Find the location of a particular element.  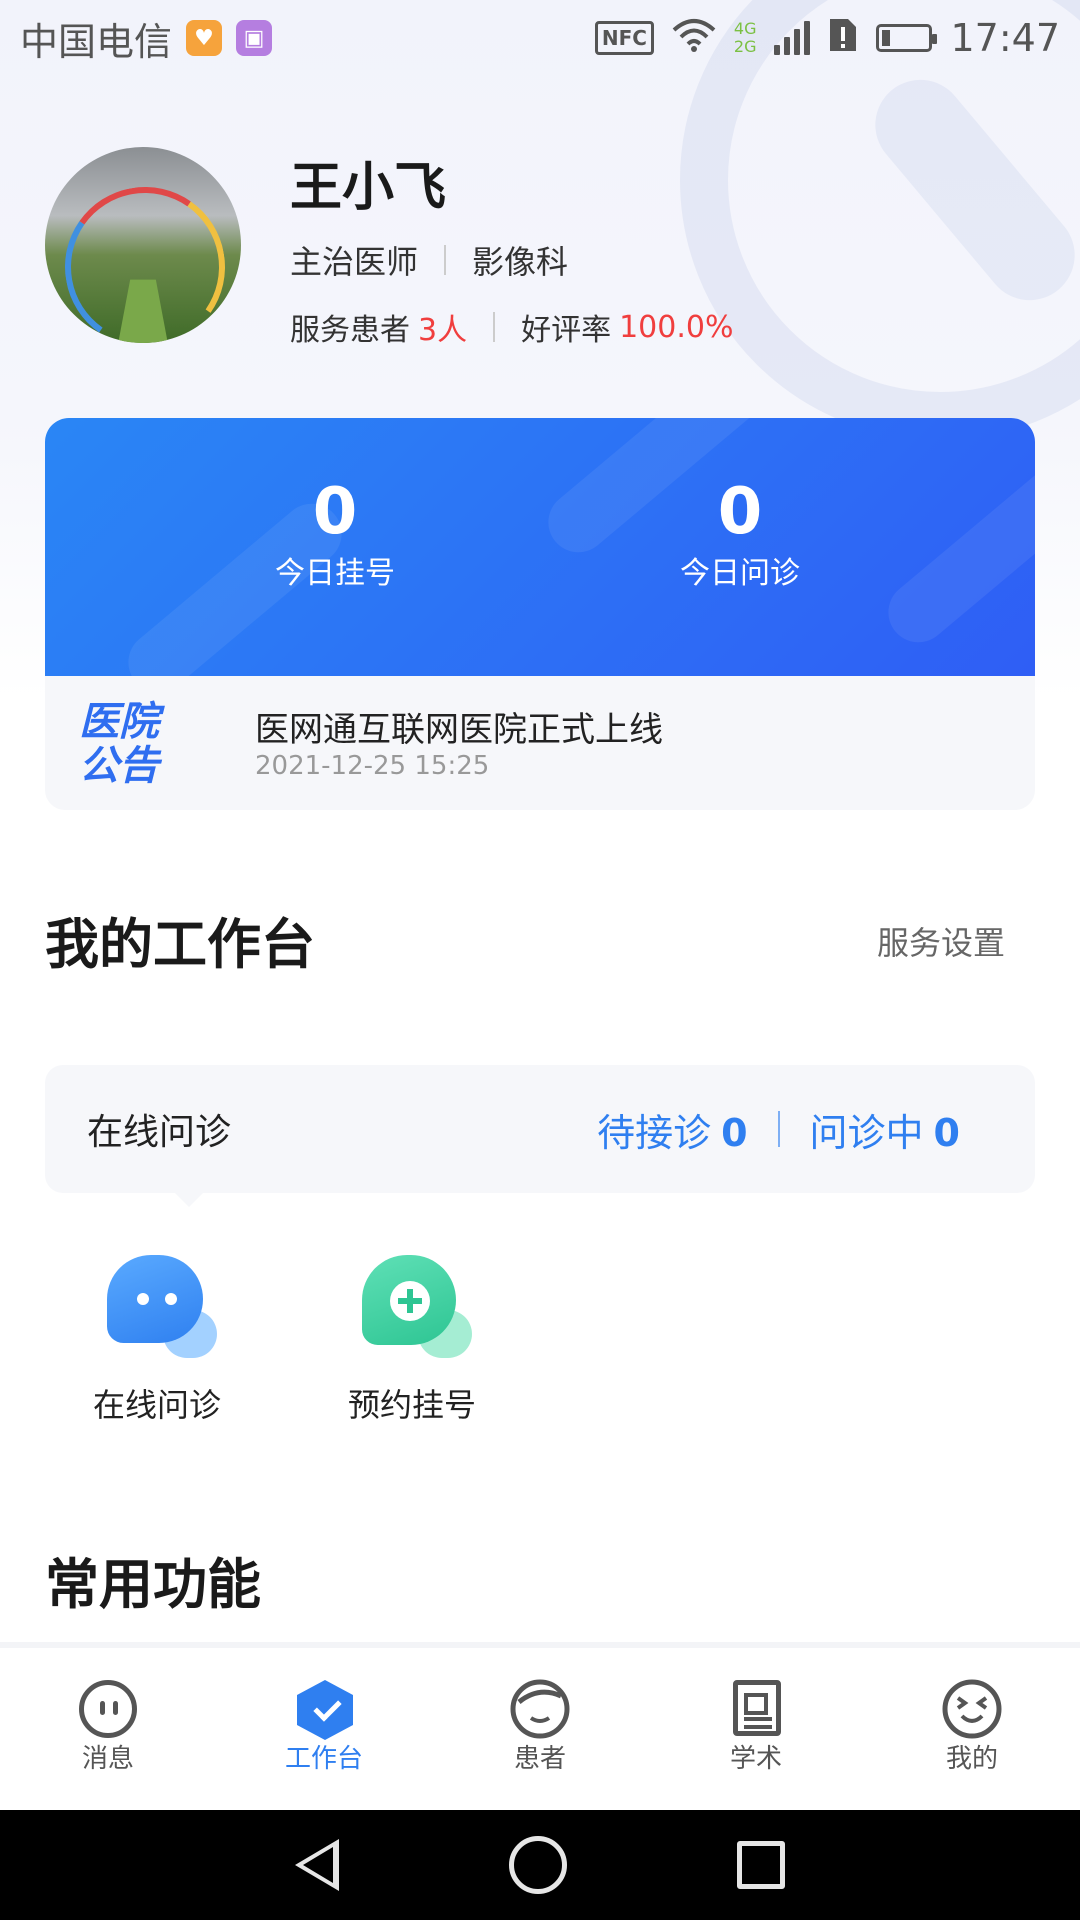

card-decoration is located at coordinates (955, 548).